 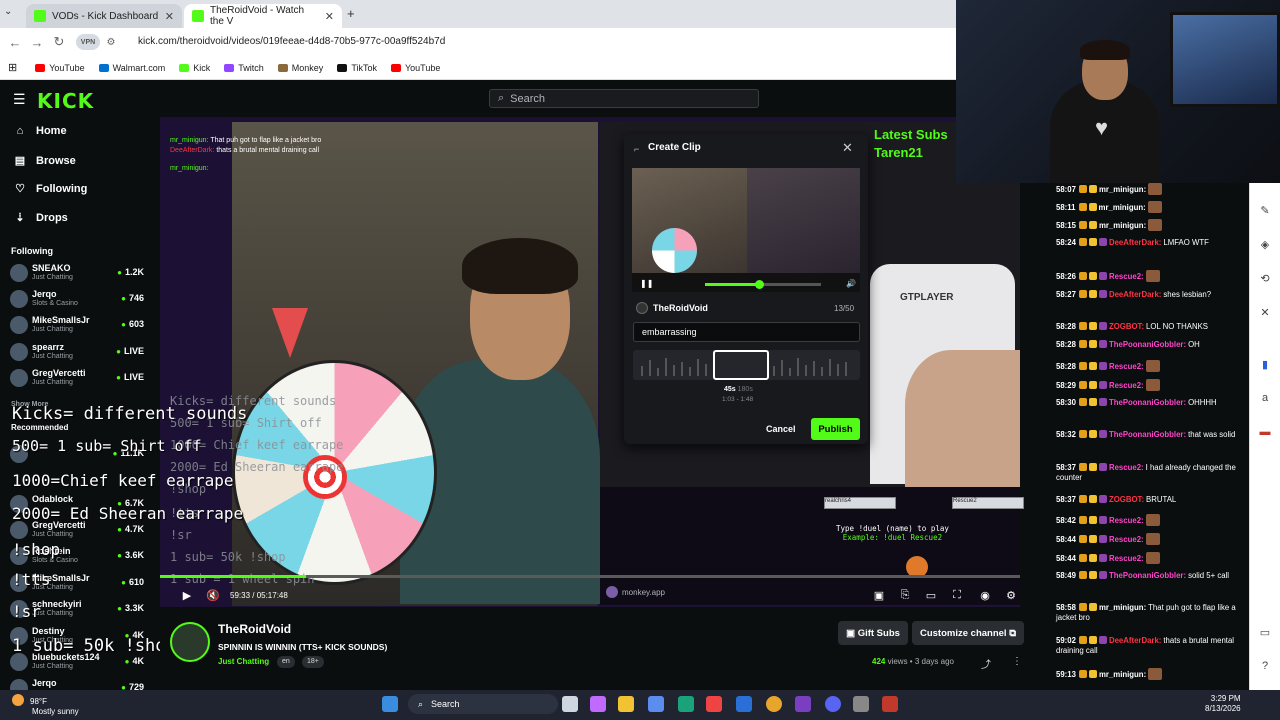 What do you see at coordinates (686, 704) in the screenshot?
I see `edge-icon` at bounding box center [686, 704].